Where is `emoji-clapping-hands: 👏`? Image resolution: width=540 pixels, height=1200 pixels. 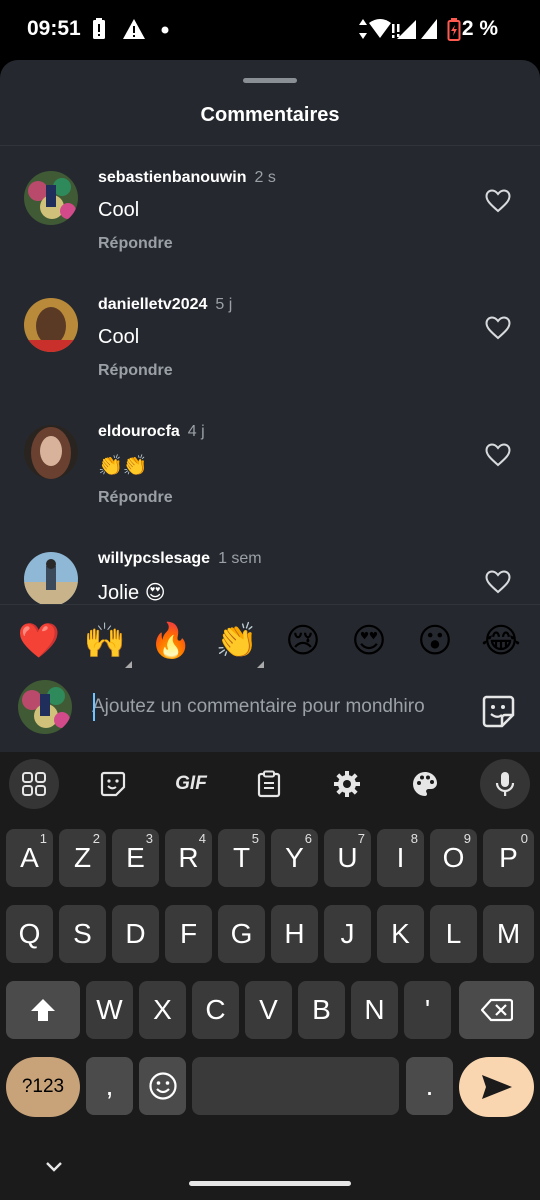
emoji-clapping-hands: 👏 is located at coordinates (237, 641).